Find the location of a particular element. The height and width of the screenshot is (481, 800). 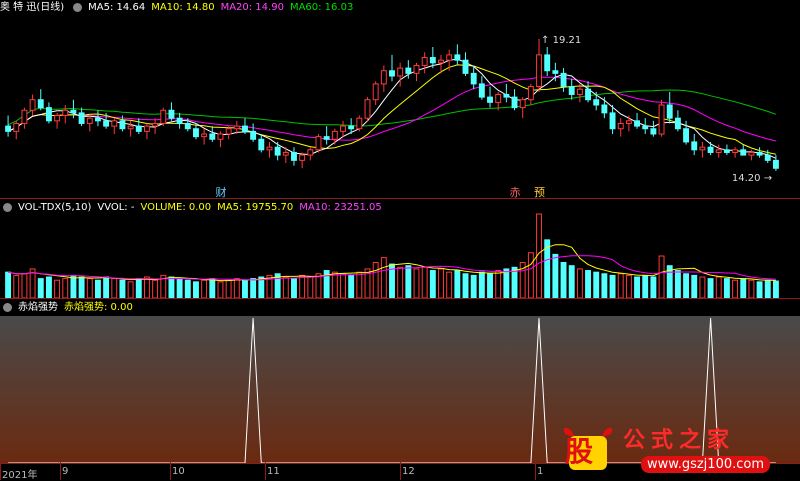

watermark-title: 公式之家 is located at coordinates (679, 440).